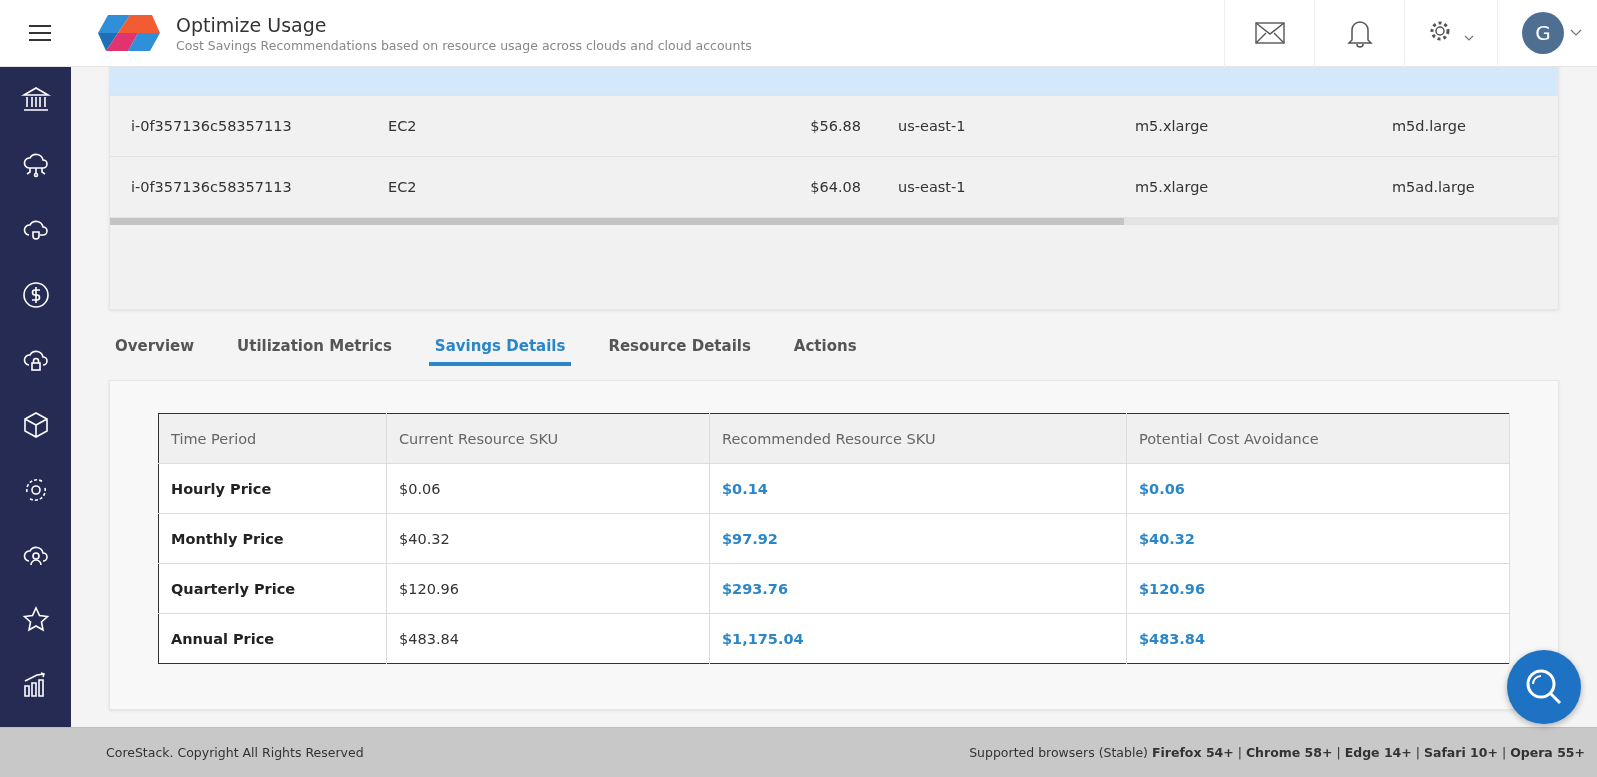 Image resolution: width=1597 pixels, height=777 pixels. Describe the element at coordinates (252, 24) in the screenshot. I see `page-title: Optimize Usage` at that location.